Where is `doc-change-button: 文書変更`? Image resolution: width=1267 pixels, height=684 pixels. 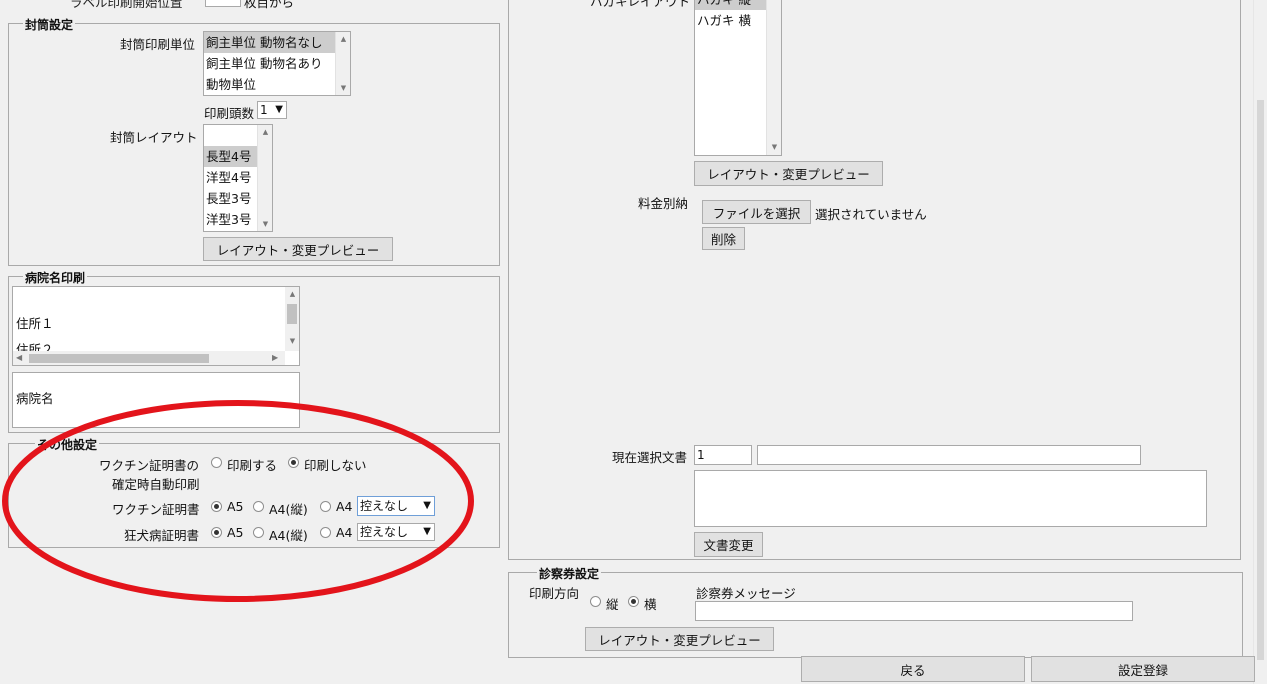
doc-change-button: 文書変更 is located at coordinates (728, 544).